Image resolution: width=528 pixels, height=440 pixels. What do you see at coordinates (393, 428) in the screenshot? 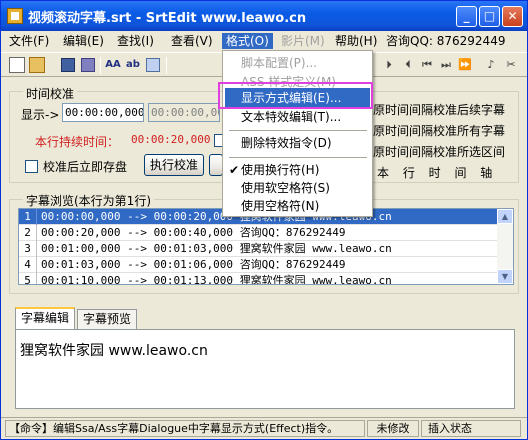
I see `status-modified: 未修改` at bounding box center [393, 428].